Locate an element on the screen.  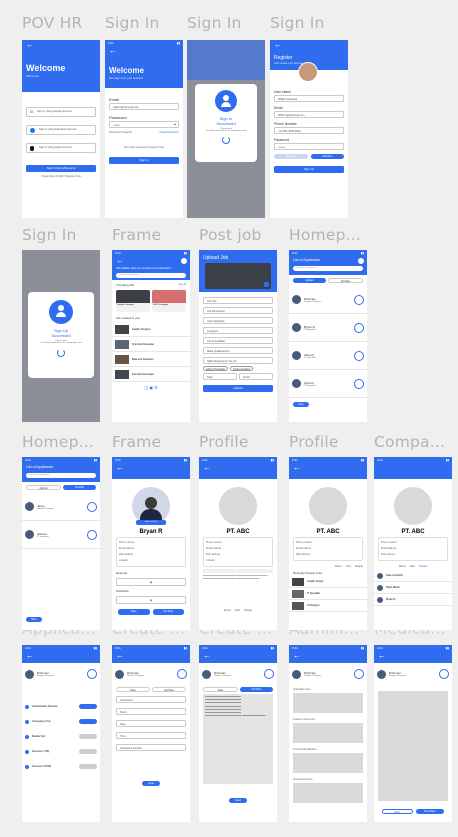
register-link: Create New Profile? Register Now is located at coordinates (61, 176).